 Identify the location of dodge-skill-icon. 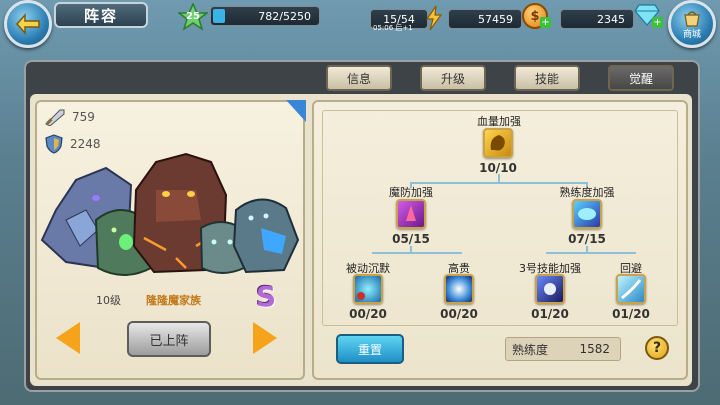
(631, 289).